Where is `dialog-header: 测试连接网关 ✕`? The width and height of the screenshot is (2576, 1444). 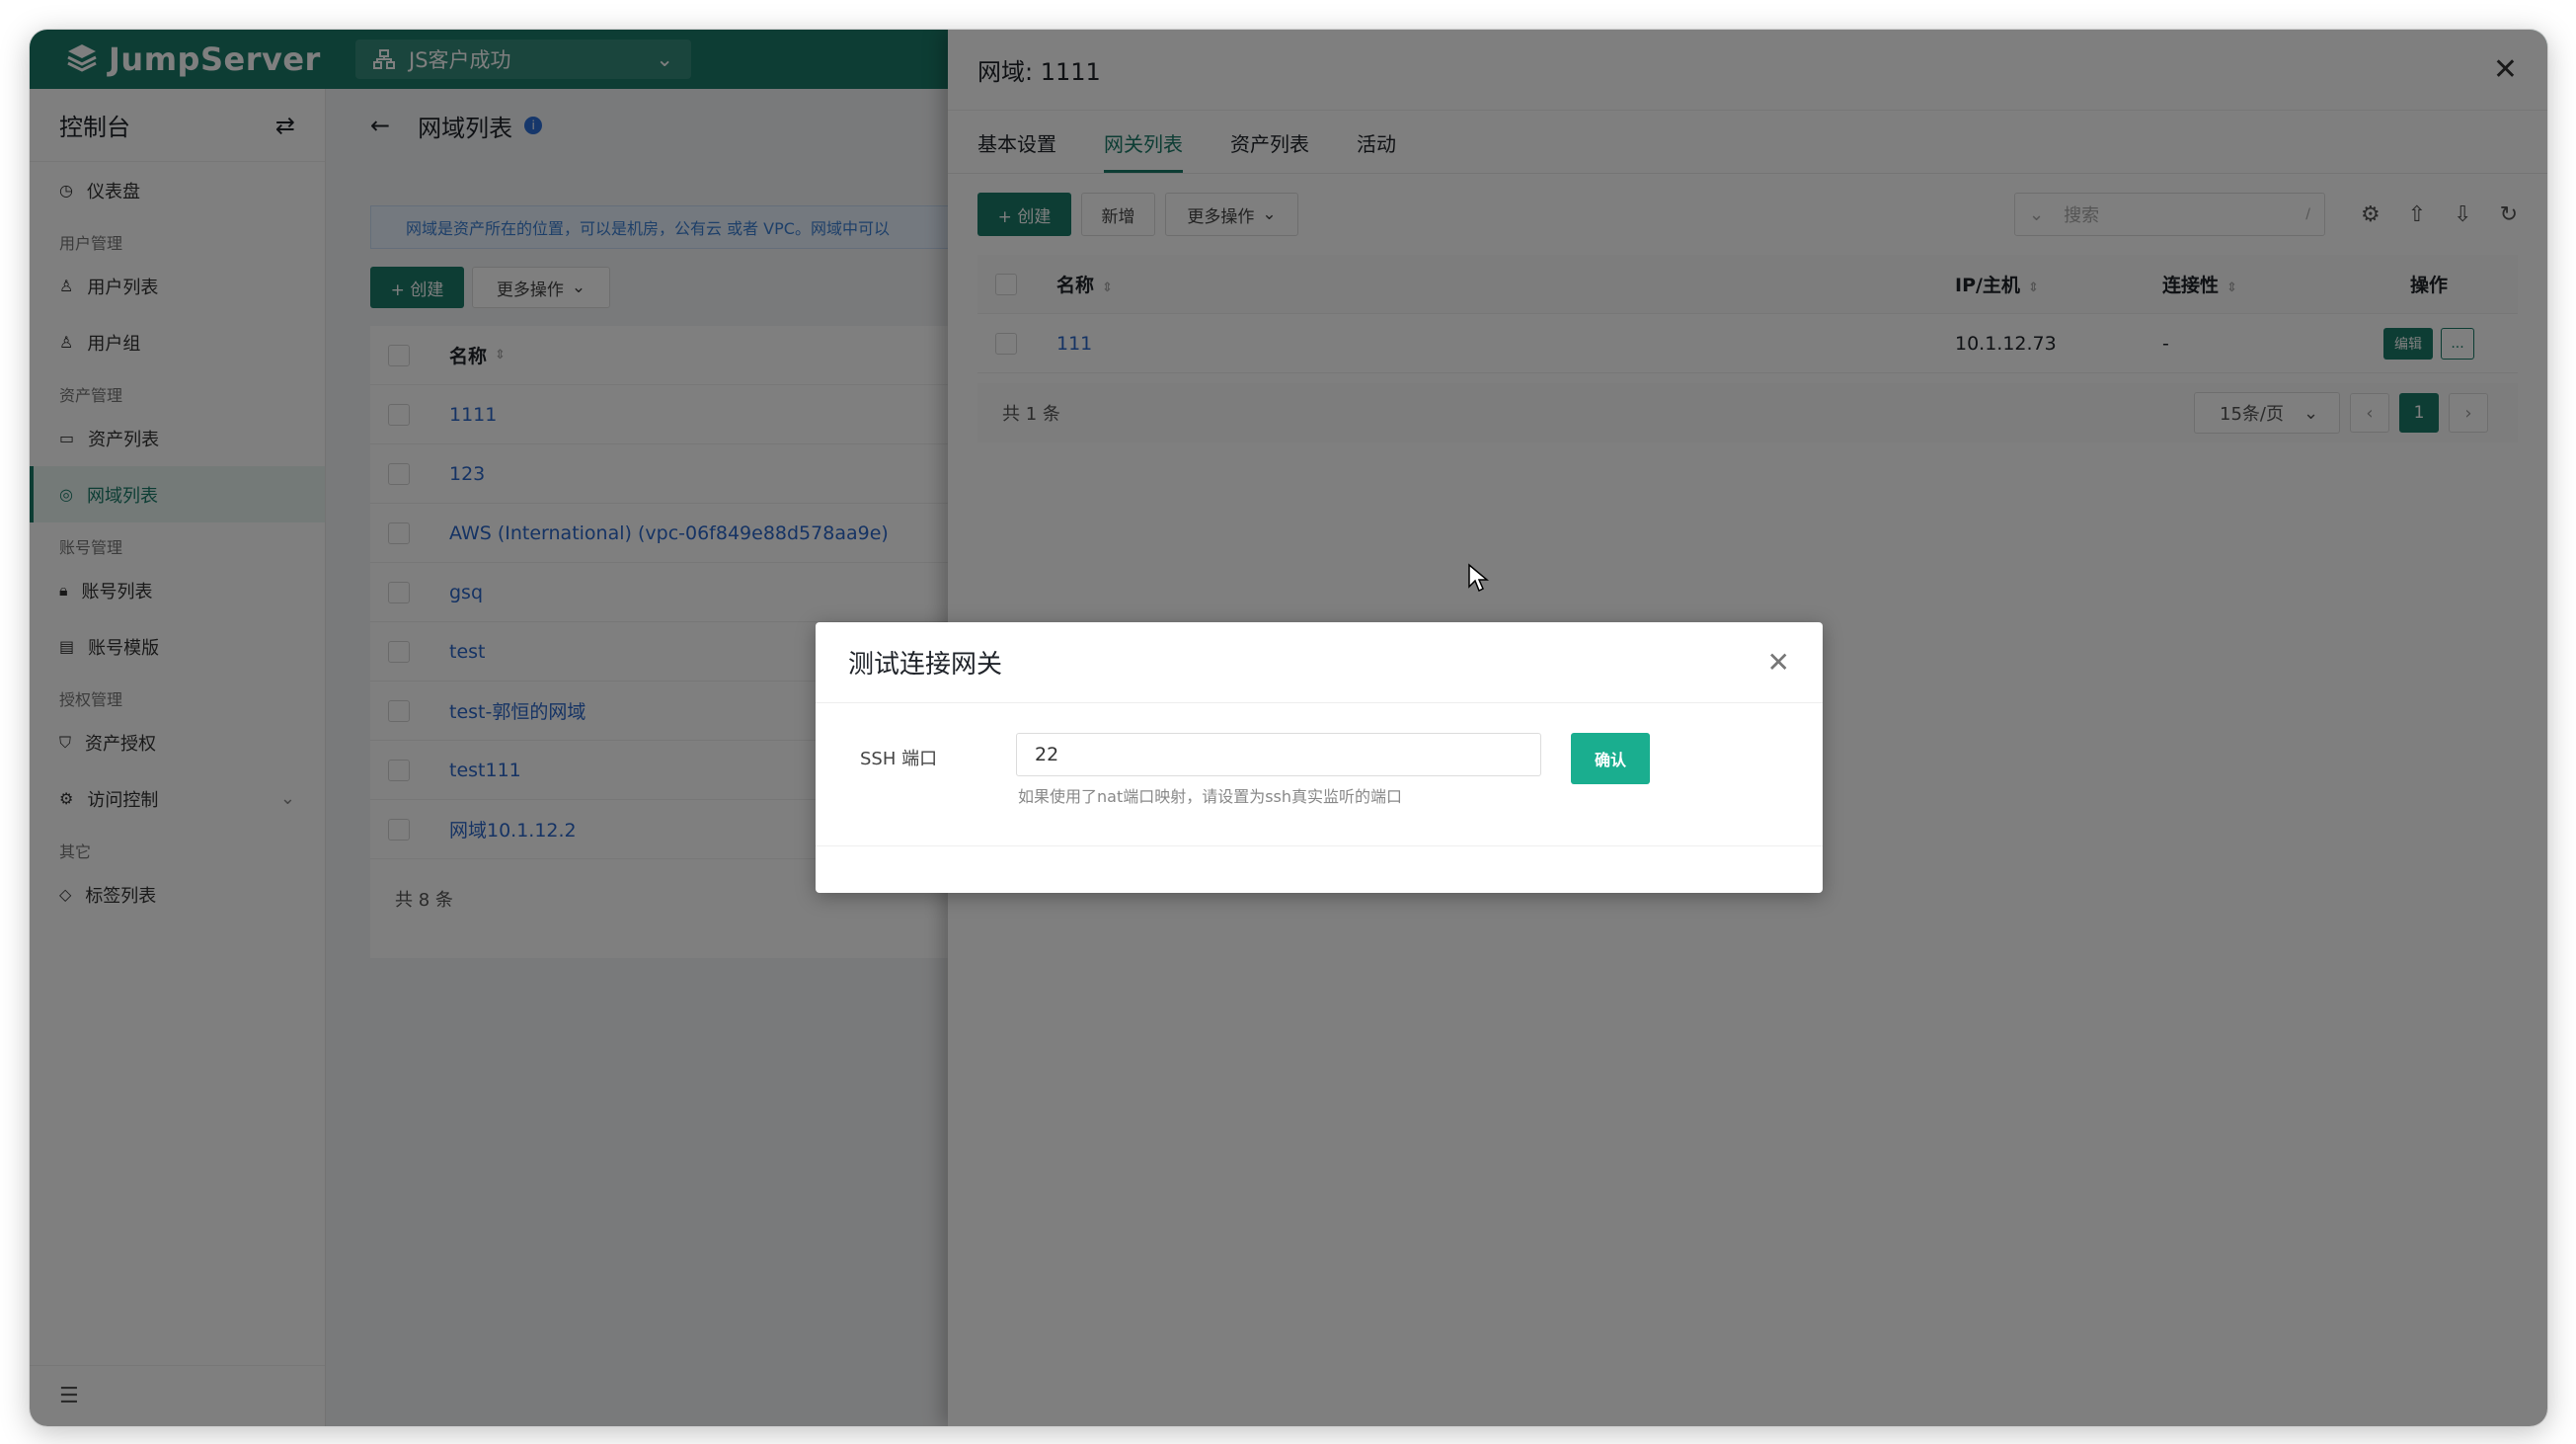 dialog-header: 测试连接网关 ✕ is located at coordinates (1319, 662).